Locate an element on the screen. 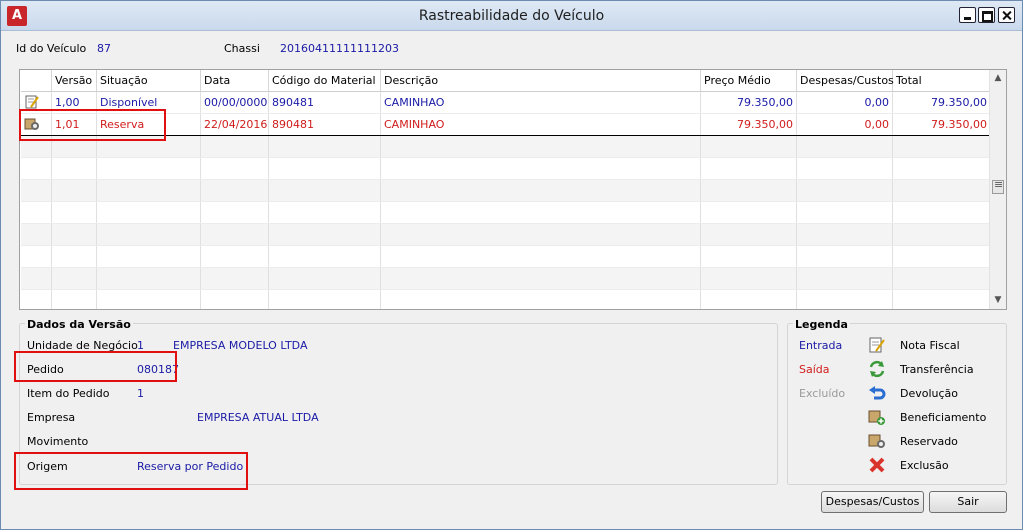 Image resolution: width=1023 pixels, height=530 pixels. col-descricao: Descrição is located at coordinates (540, 81).